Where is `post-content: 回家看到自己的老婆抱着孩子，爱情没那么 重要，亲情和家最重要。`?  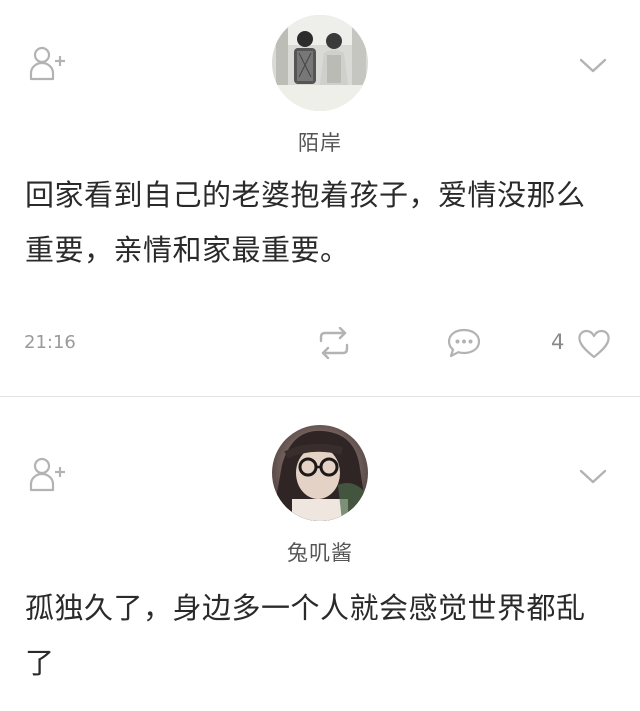 post-content: 回家看到自己的老婆抱着孩子，爱情没那么 重要，亲情和家最重要。 is located at coordinates (320, 223).